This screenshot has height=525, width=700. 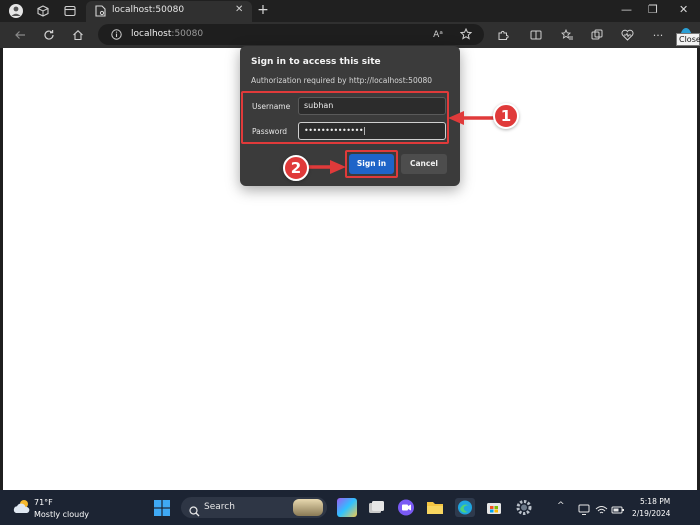 I want to click on network-icon, so click(x=601, y=510).